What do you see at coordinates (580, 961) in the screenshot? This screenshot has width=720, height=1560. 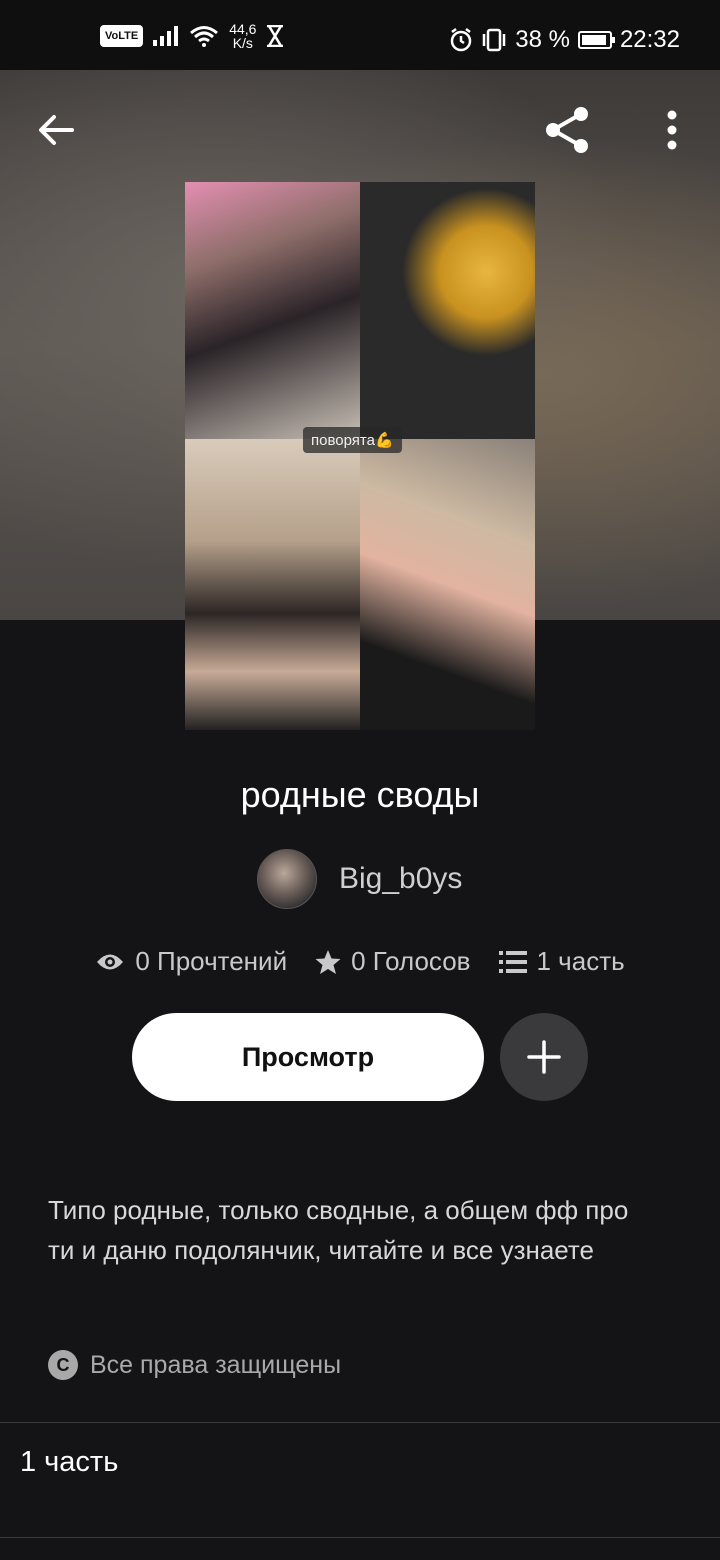 I see `parts-count: 1 часть` at bounding box center [580, 961].